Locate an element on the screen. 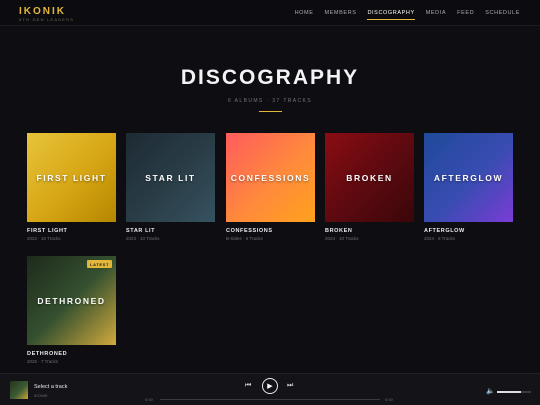 The width and height of the screenshot is (540, 405). album-cover: STAR LIT is located at coordinates (170, 177).